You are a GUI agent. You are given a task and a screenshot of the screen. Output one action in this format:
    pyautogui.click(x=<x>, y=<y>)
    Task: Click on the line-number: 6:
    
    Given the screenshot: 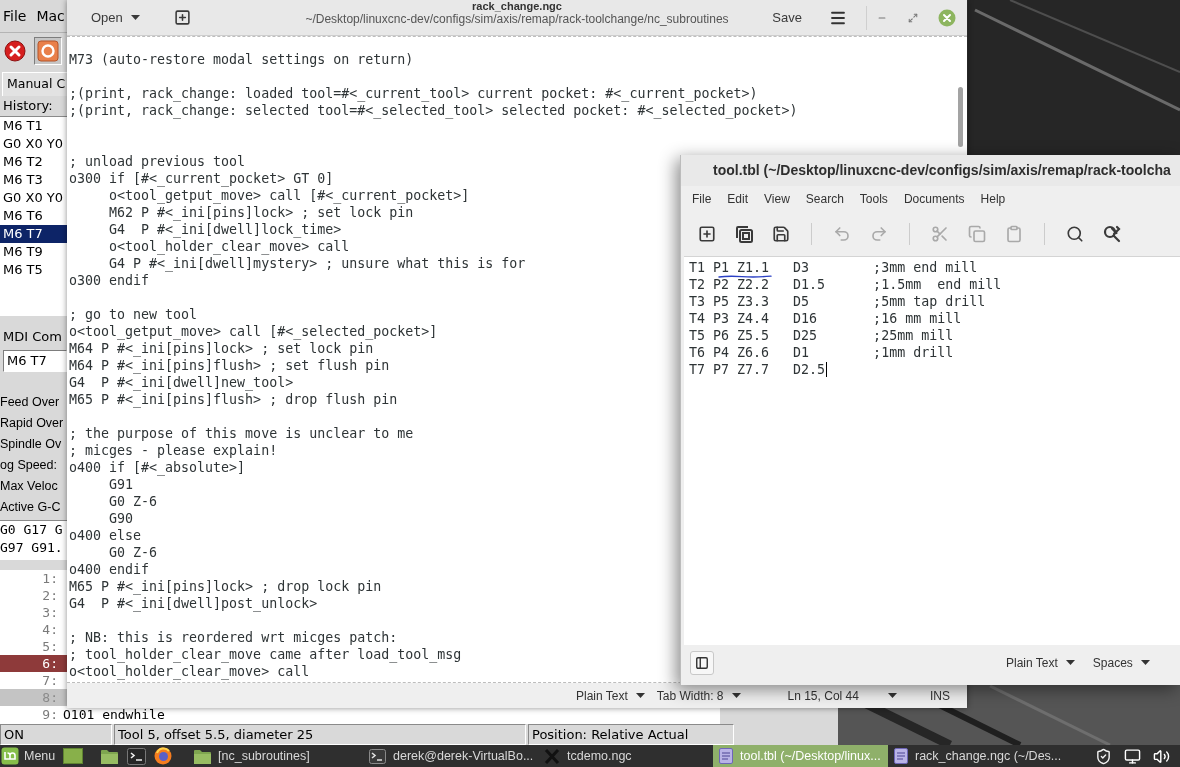 What is the action you would take?
    pyautogui.click(x=49, y=663)
    